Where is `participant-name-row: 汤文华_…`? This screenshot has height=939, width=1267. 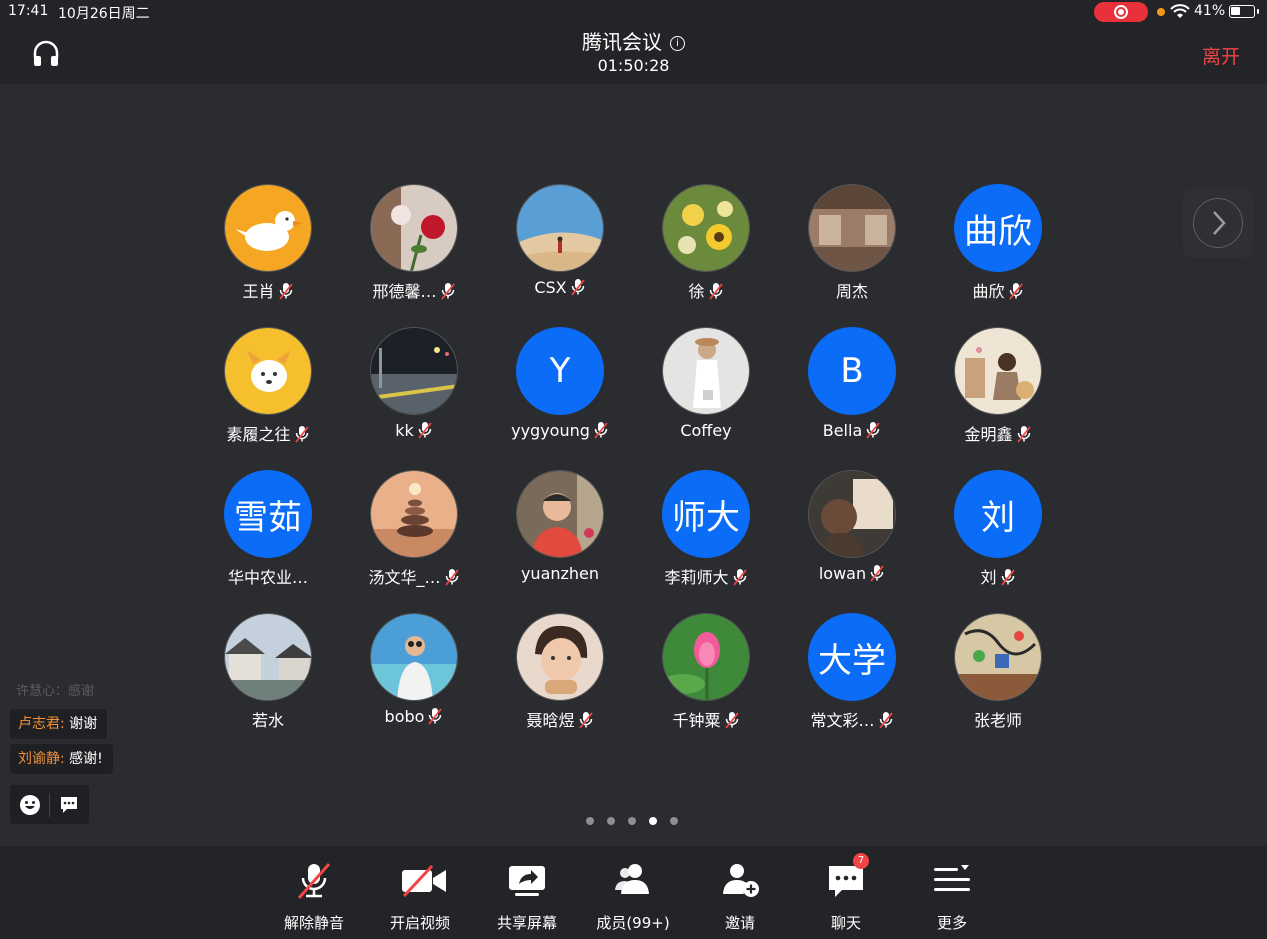
participant-name-row: 汤文华_… is located at coordinates (414, 576).